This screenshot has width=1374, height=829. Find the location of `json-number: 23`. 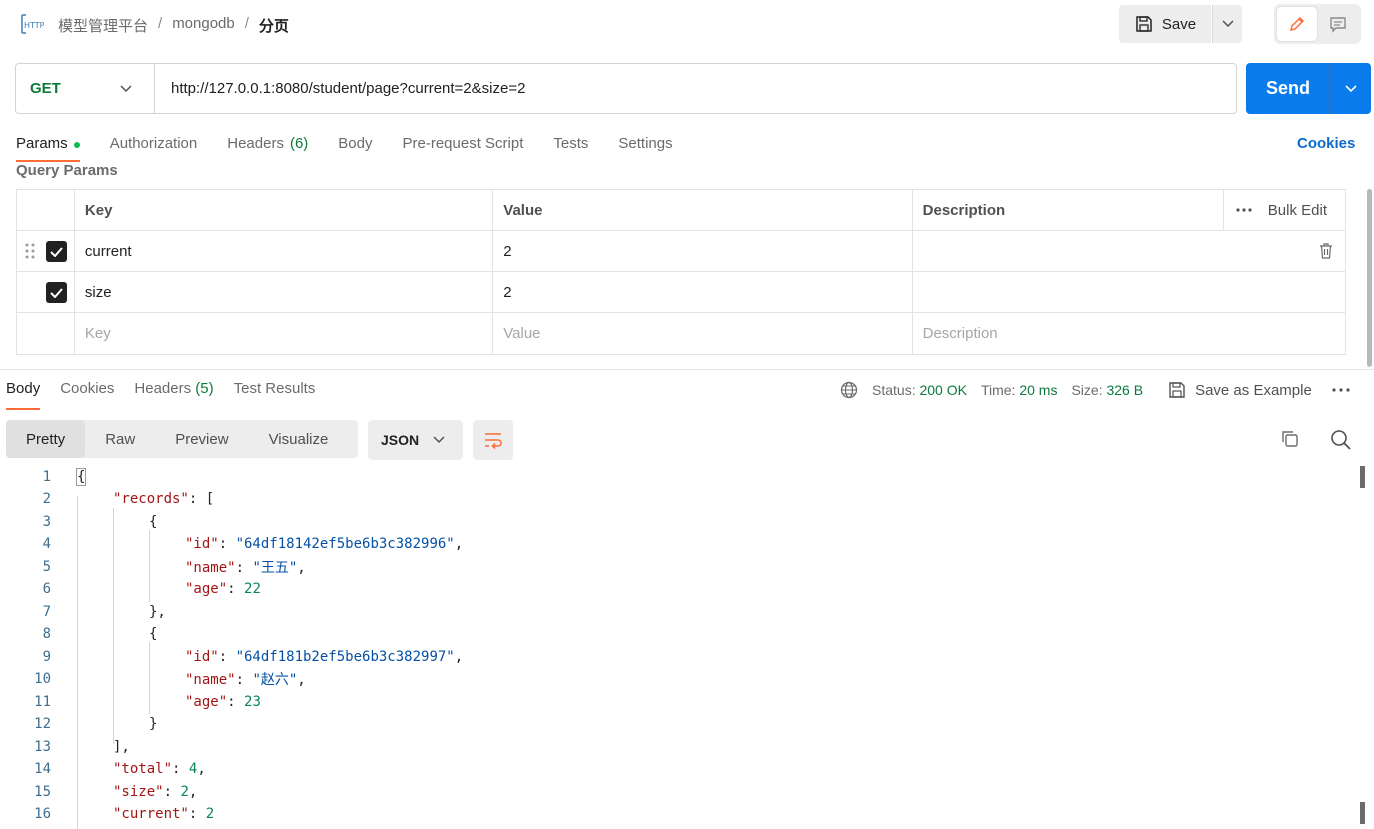

json-number: 23 is located at coordinates (252, 702).